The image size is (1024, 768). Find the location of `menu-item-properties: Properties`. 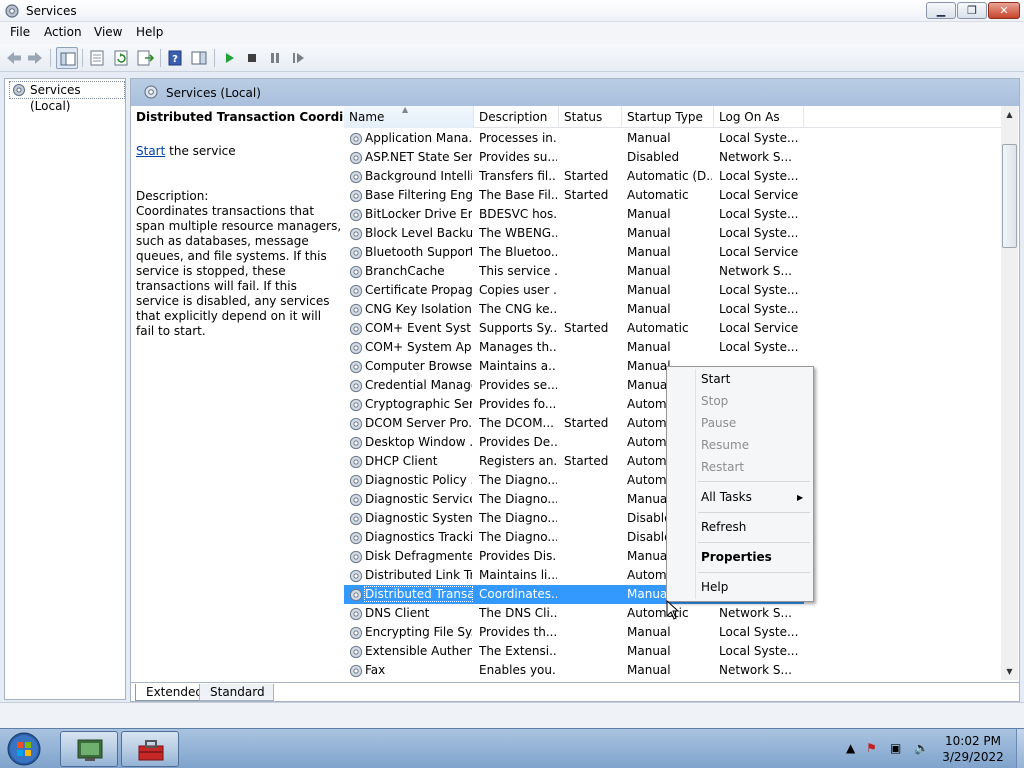

menu-item-properties: Properties is located at coordinates (736, 557).